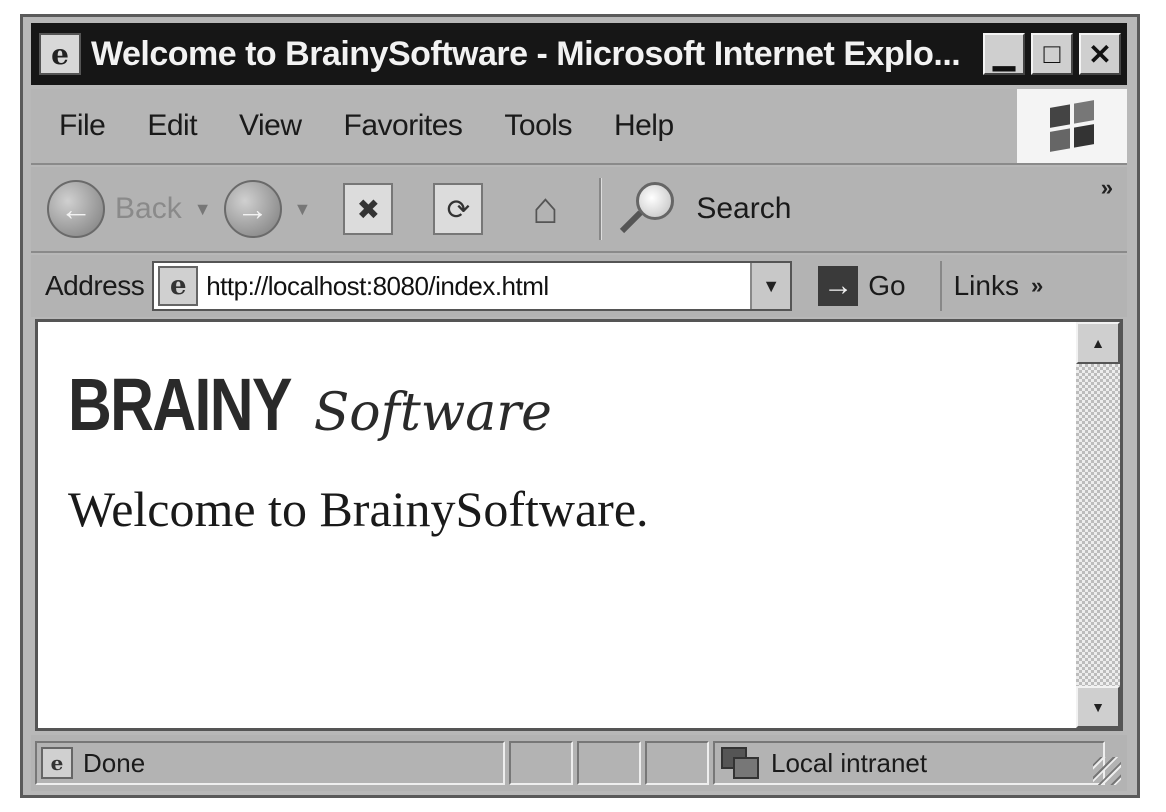 The image size is (1166, 812). Describe the element at coordinates (887, 285) in the screenshot. I see `go-label: Go` at that location.